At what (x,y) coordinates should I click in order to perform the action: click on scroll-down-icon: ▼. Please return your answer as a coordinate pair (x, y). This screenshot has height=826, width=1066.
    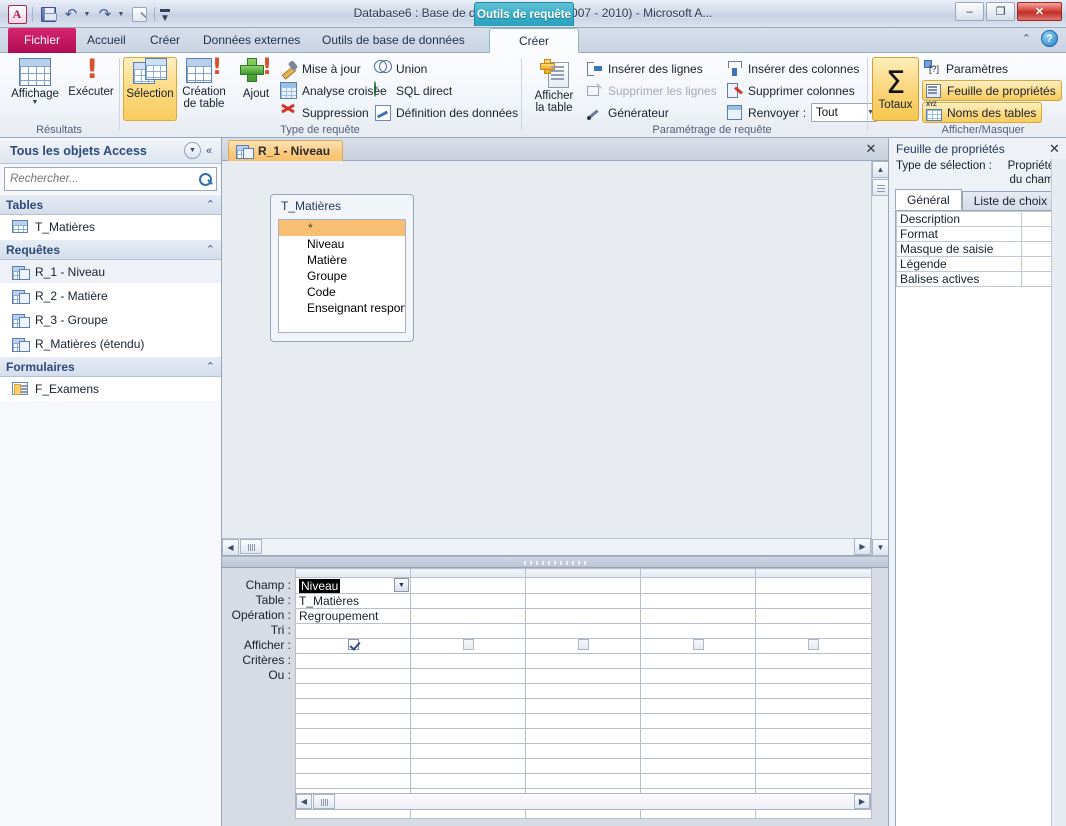
    Looking at the image, I should click on (880, 547).